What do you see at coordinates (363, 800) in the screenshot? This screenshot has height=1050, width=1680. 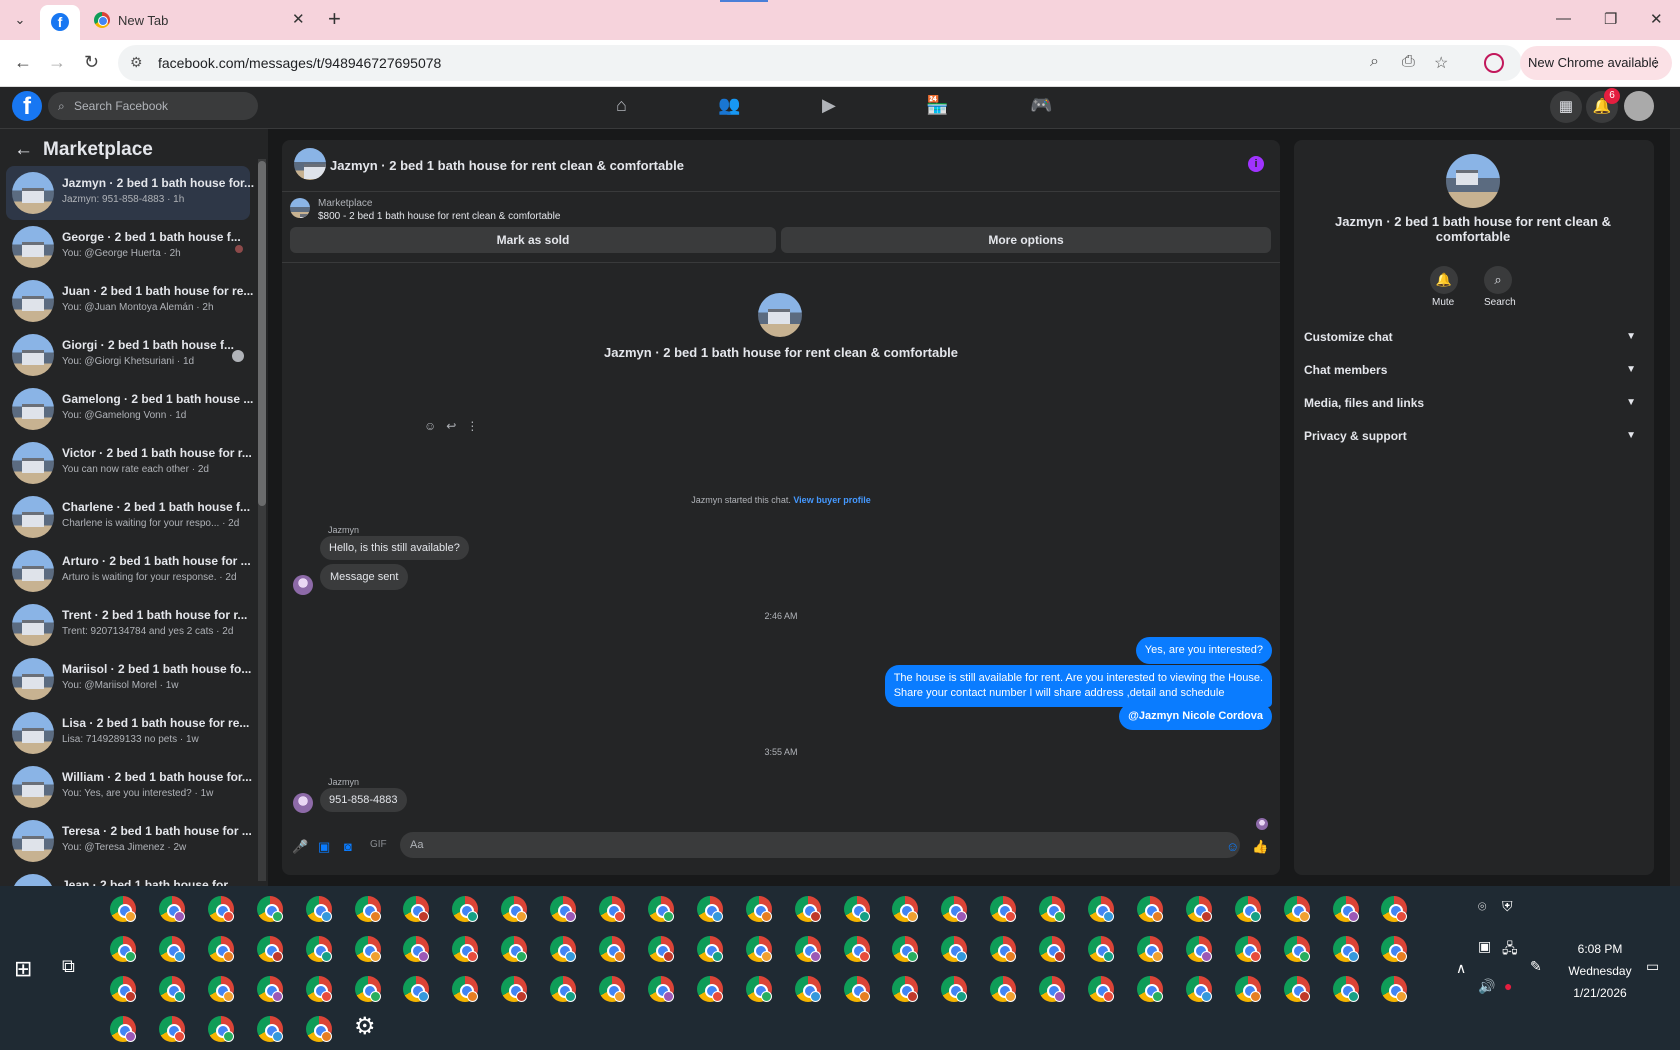 I see `message-bubble-incoming: 951-858-4883` at bounding box center [363, 800].